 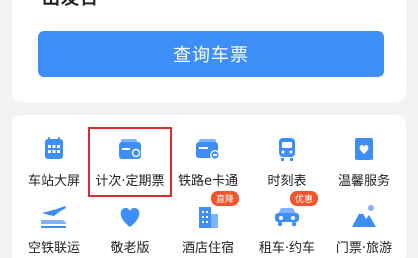 What do you see at coordinates (364, 216) in the screenshot?
I see `mountain-icon` at bounding box center [364, 216].